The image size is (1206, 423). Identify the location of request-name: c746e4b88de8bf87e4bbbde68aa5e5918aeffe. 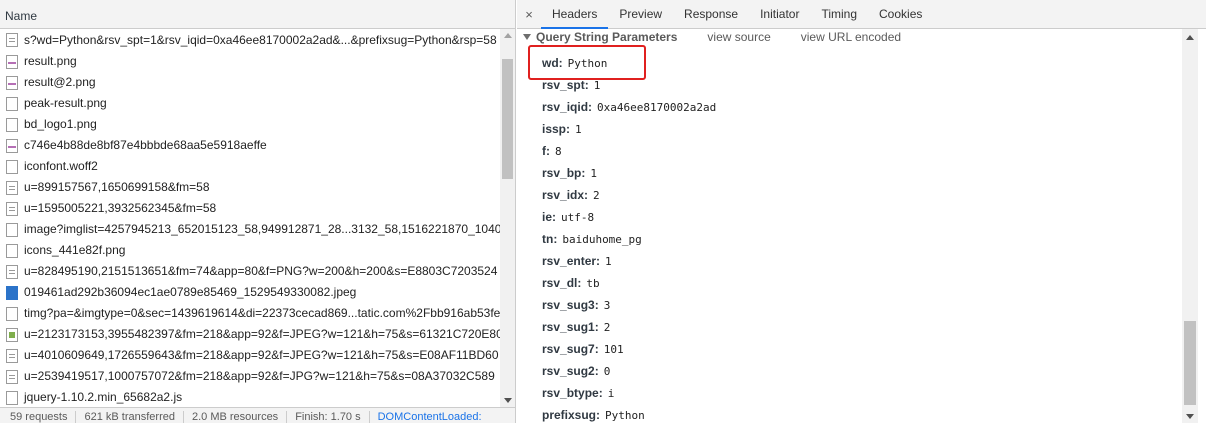
(145, 145).